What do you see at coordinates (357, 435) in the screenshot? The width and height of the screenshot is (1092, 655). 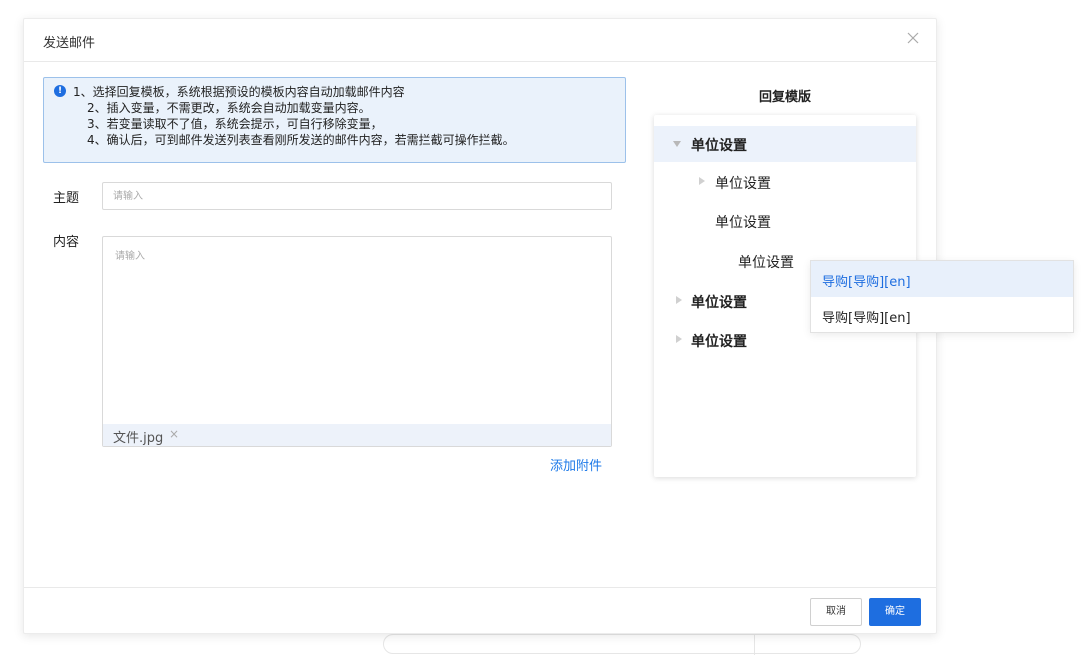 I see `attachment-item: 文件.jpg ×` at bounding box center [357, 435].